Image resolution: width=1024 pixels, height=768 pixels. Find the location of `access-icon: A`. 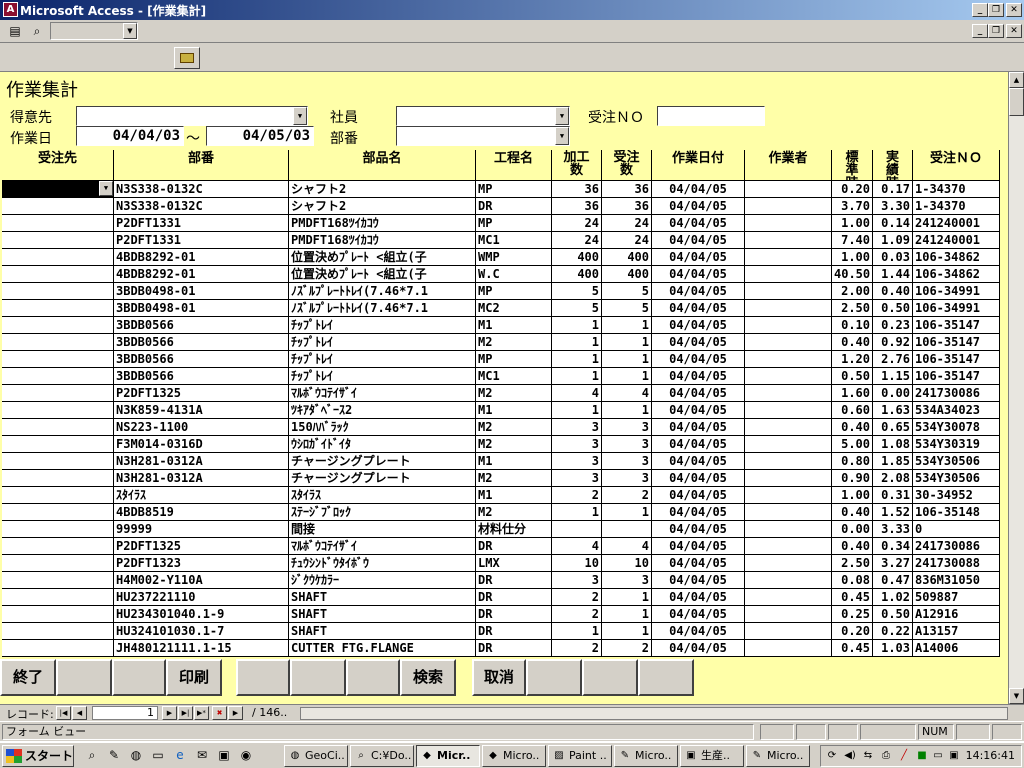

access-icon: A is located at coordinates (10, 9).